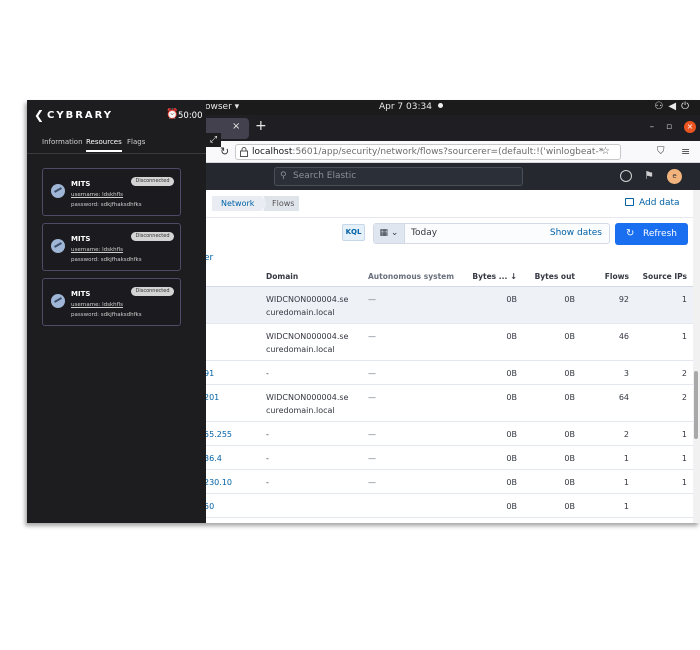 The image size is (700, 650). Describe the element at coordinates (626, 176) in the screenshot. I see `help-icon` at that location.